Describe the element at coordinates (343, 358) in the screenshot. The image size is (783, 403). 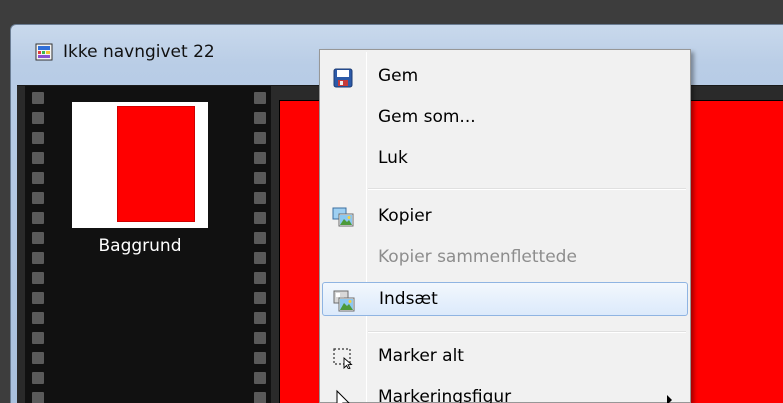
I see `select-all-icon` at that location.